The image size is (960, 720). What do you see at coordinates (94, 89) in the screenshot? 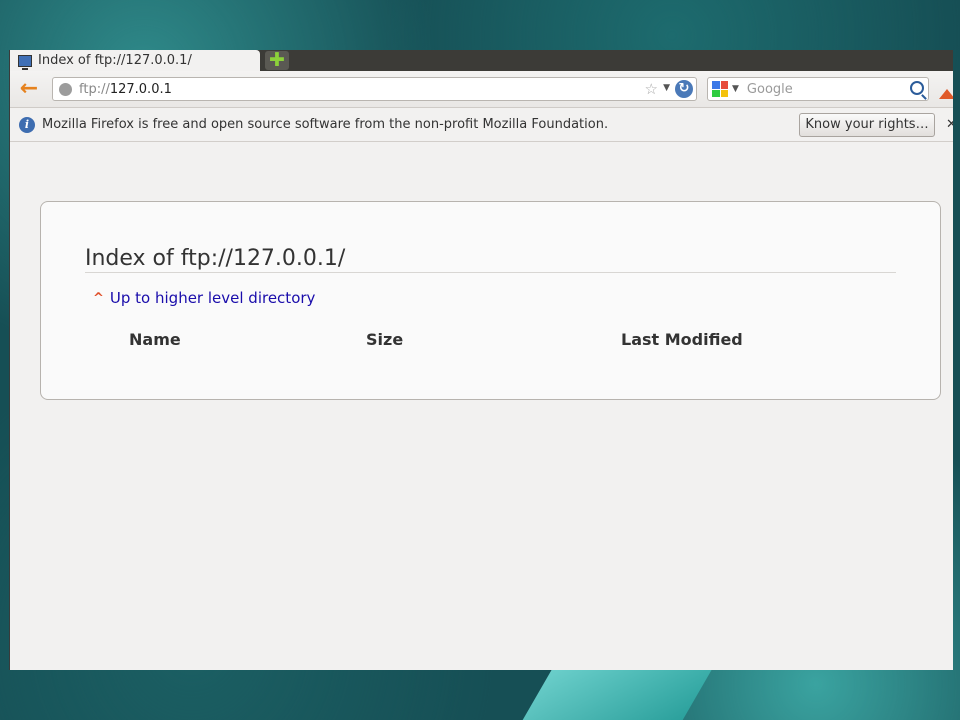
I see `url-protocol: ftp://` at bounding box center [94, 89].